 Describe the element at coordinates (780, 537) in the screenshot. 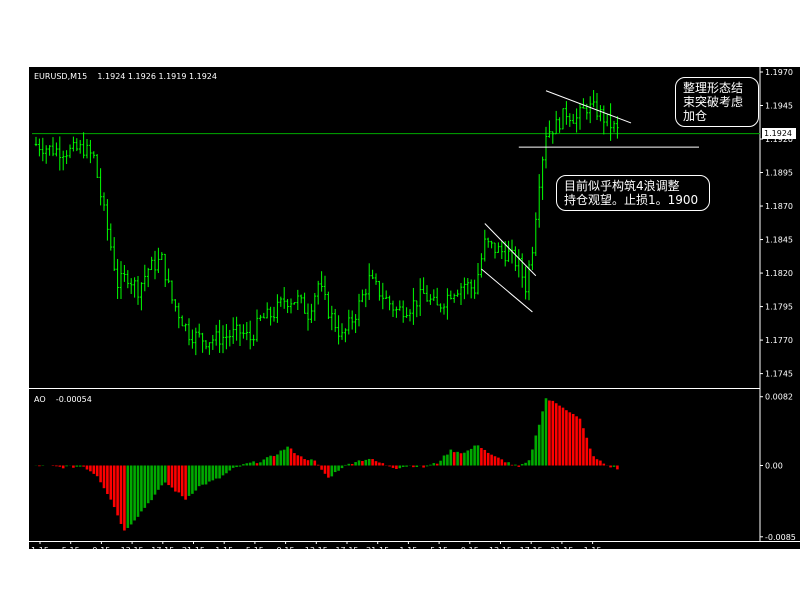

I see `ao-tick-label: -0.0085` at that location.